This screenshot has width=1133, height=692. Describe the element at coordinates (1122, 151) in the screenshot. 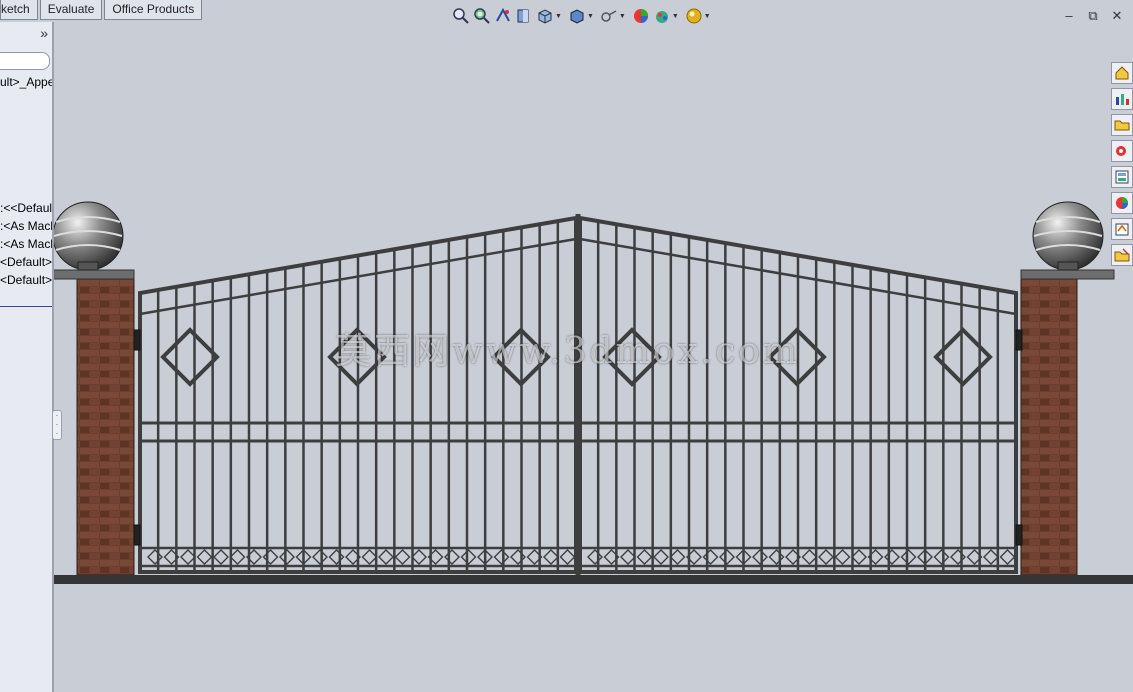

I see `search-icon` at that location.